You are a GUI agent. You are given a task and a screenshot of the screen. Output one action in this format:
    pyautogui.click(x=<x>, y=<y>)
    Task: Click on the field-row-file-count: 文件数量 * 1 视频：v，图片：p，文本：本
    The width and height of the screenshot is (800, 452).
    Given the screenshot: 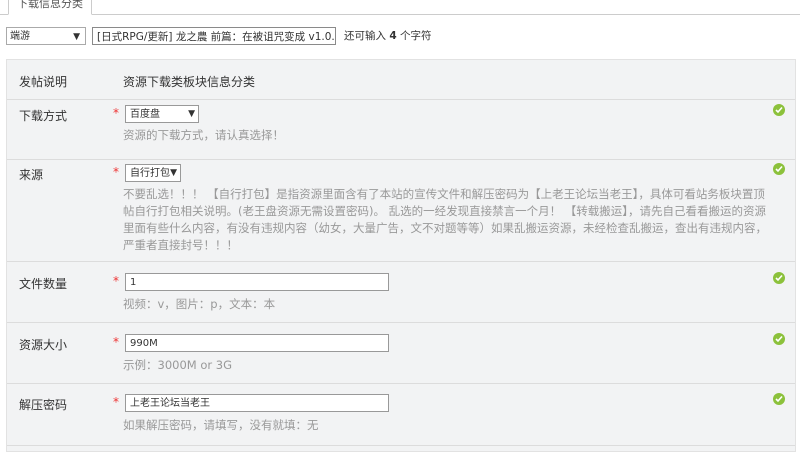 What is the action you would take?
    pyautogui.click(x=401, y=292)
    